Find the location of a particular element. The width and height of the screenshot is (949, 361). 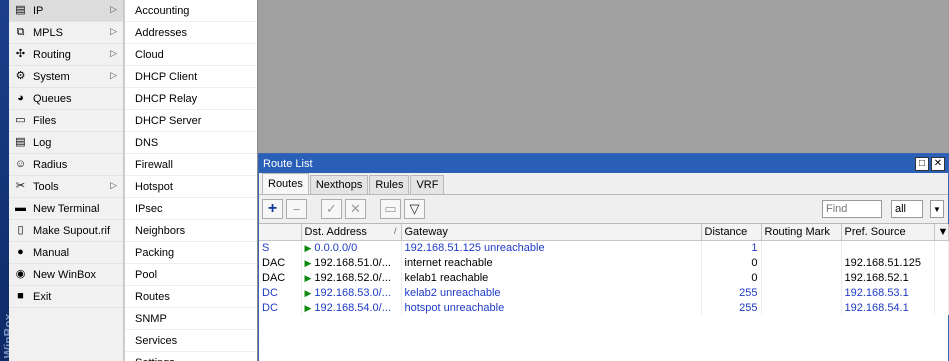

find-input is located at coordinates (852, 209).